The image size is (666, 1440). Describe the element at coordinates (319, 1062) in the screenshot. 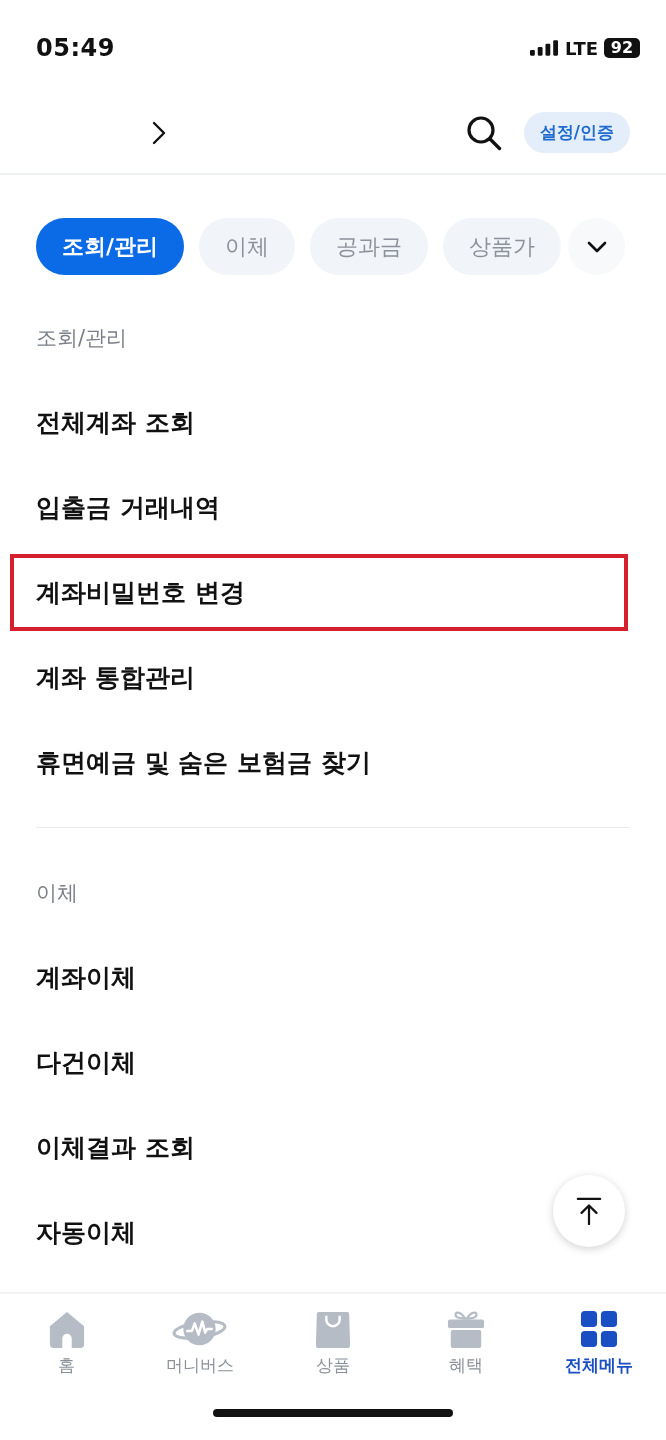

I see `menu-item: 다건이체` at that location.